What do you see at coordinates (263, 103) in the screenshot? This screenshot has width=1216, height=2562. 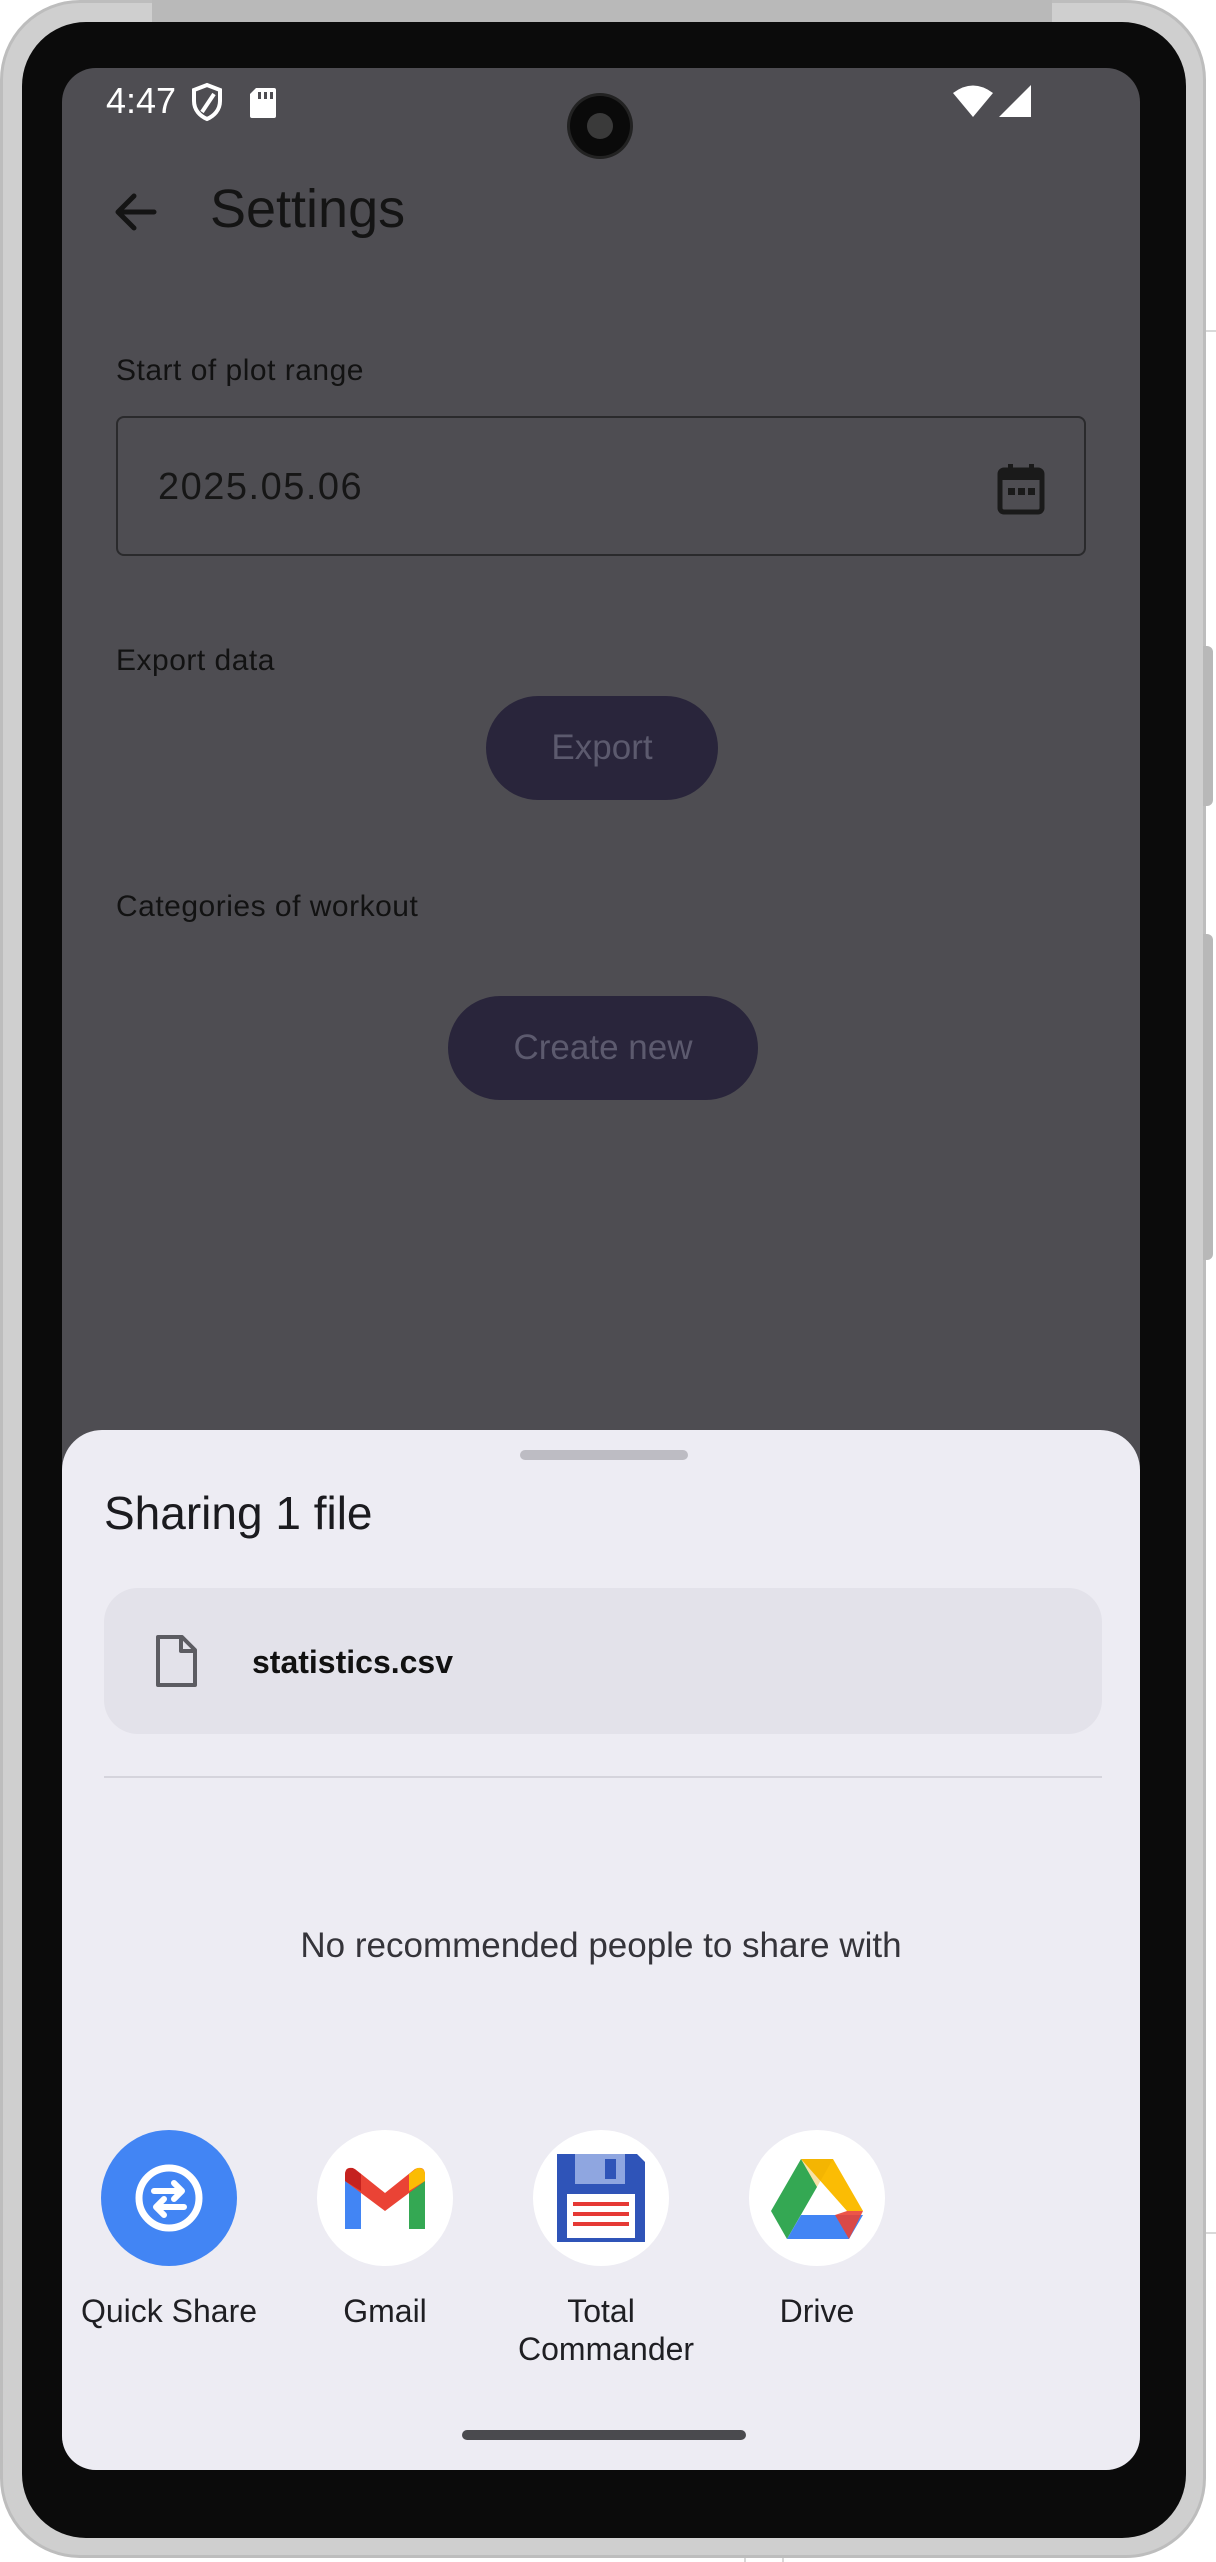 I see `sd-card-icon` at bounding box center [263, 103].